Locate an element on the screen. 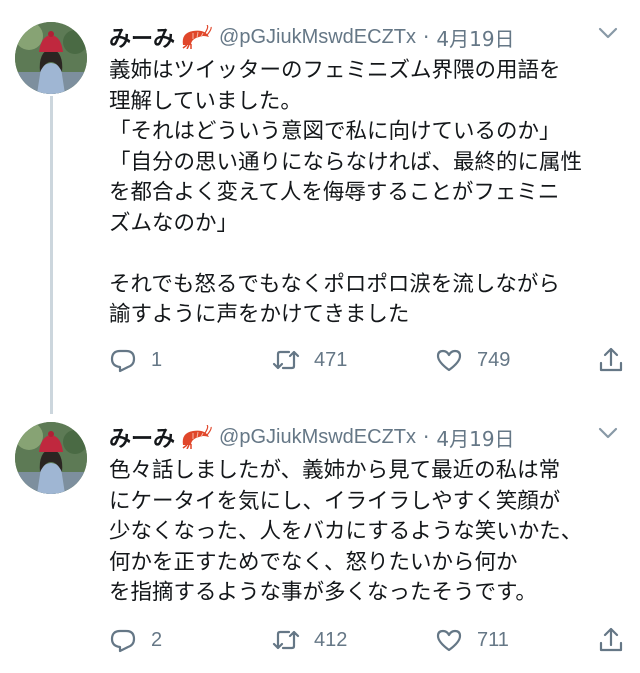 The image size is (640, 673). reply-button: 2 is located at coordinates (135, 640).